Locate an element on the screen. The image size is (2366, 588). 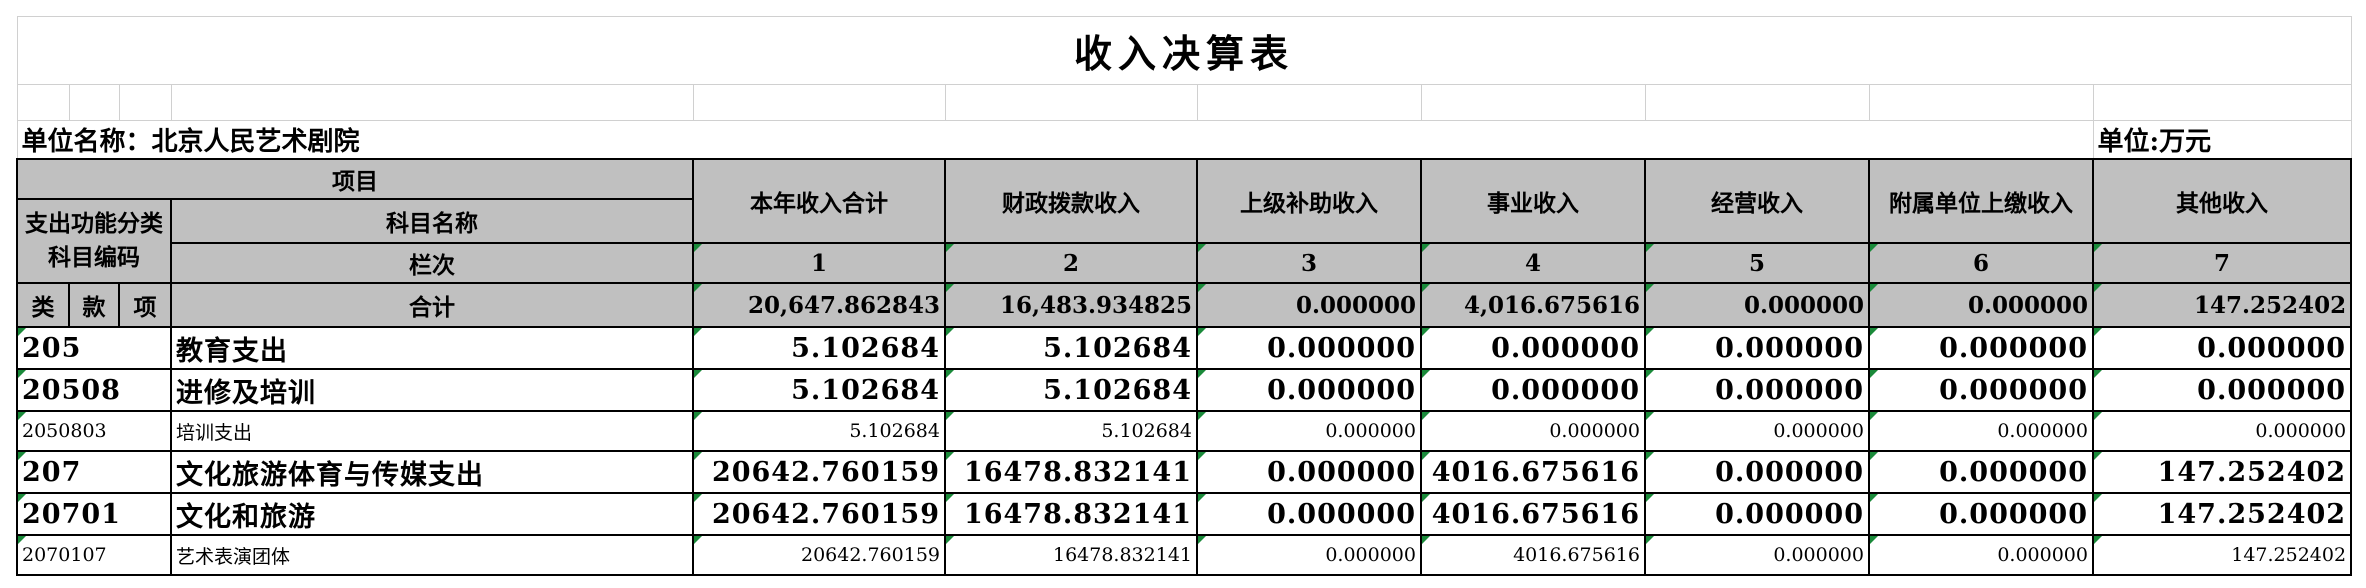
total-value: 4,016.675616 is located at coordinates (1533, 305).